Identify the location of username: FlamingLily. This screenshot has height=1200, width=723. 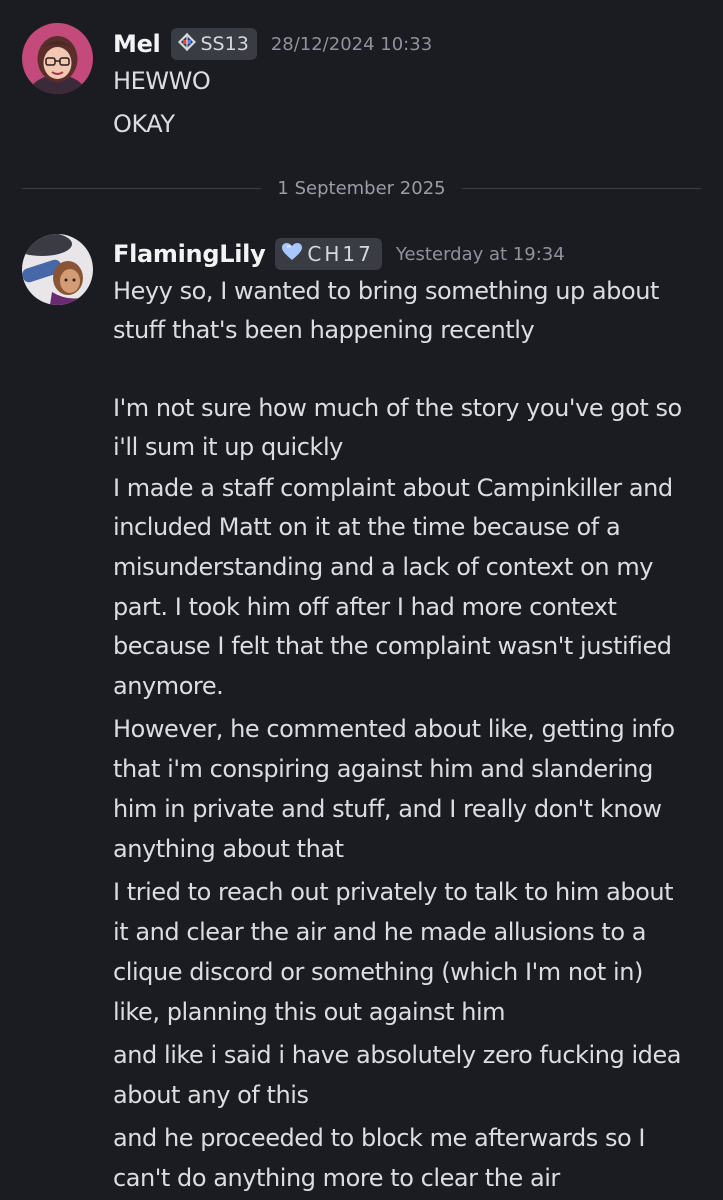
(189, 254).